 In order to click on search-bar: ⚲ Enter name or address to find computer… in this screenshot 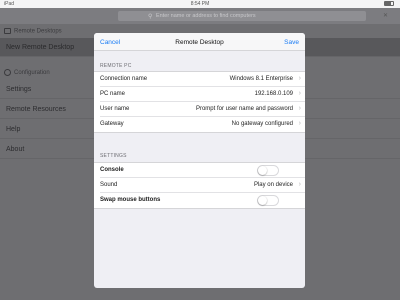, I will do `click(200, 16)`.